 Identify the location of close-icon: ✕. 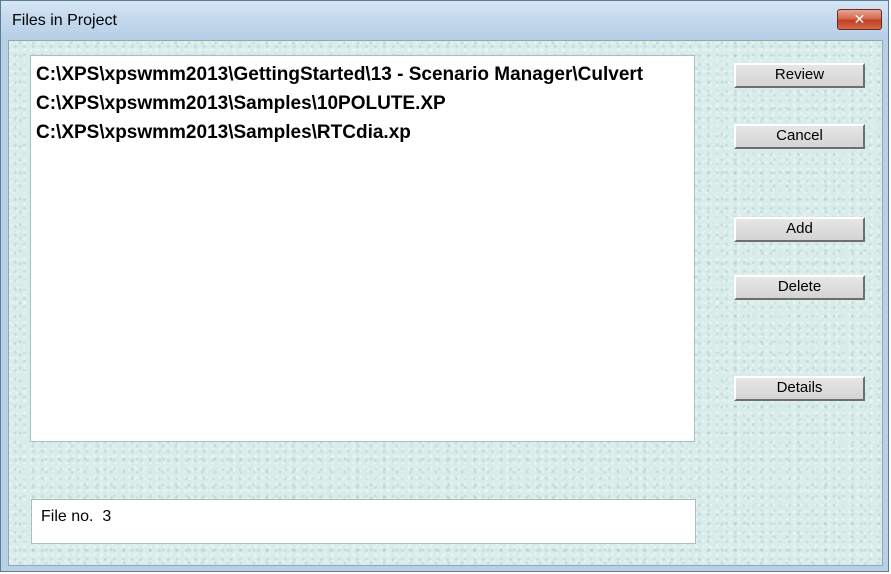
(859, 19).